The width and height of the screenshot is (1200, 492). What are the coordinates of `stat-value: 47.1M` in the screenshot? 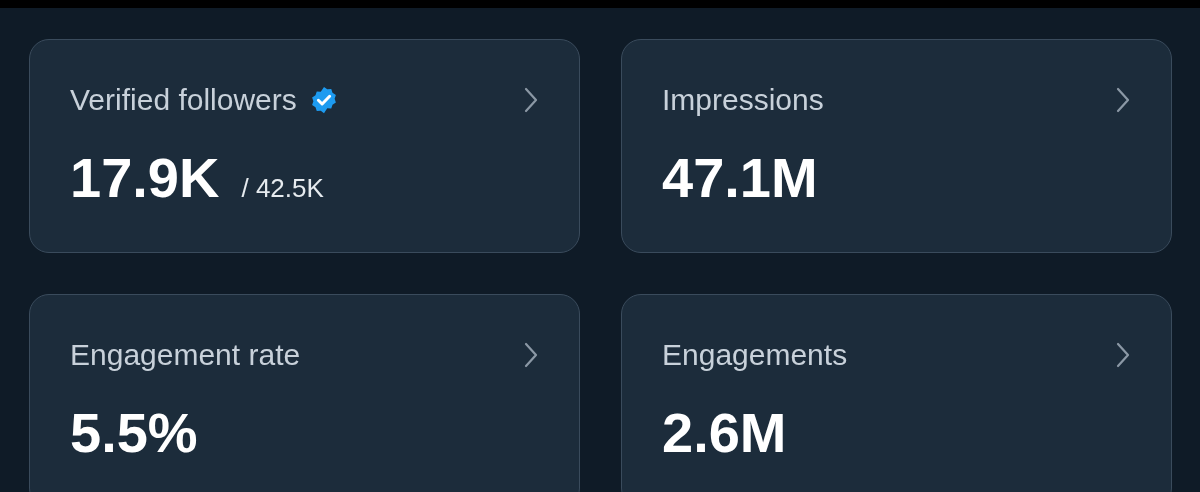 It's located at (740, 178).